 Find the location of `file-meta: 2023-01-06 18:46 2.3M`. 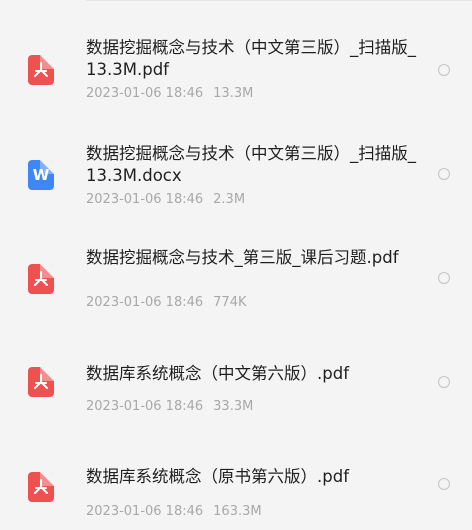

file-meta: 2023-01-06 18:46 2.3M is located at coordinates (165, 199).